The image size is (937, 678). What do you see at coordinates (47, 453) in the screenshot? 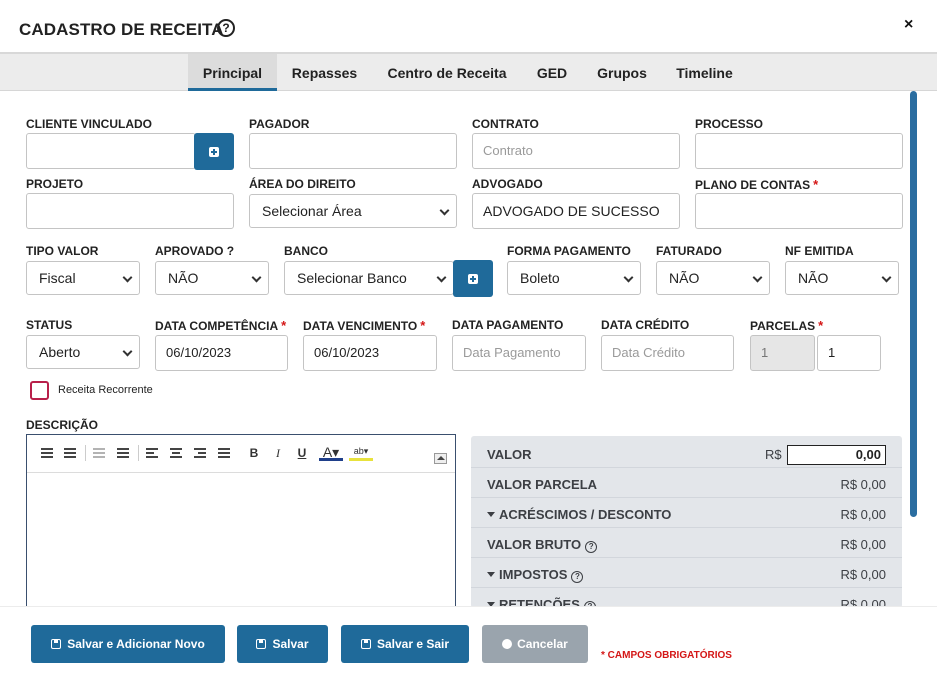
I see `ordered-list-icon` at bounding box center [47, 453].